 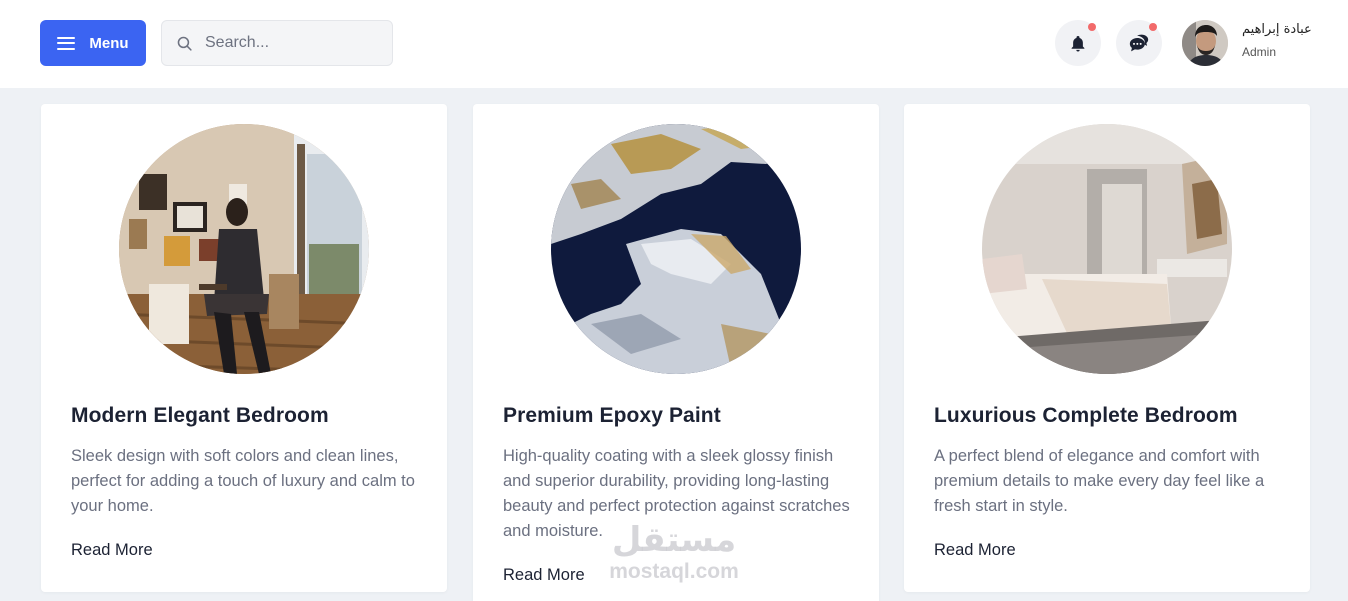 I want to click on user-avatar, so click(x=1205, y=43).